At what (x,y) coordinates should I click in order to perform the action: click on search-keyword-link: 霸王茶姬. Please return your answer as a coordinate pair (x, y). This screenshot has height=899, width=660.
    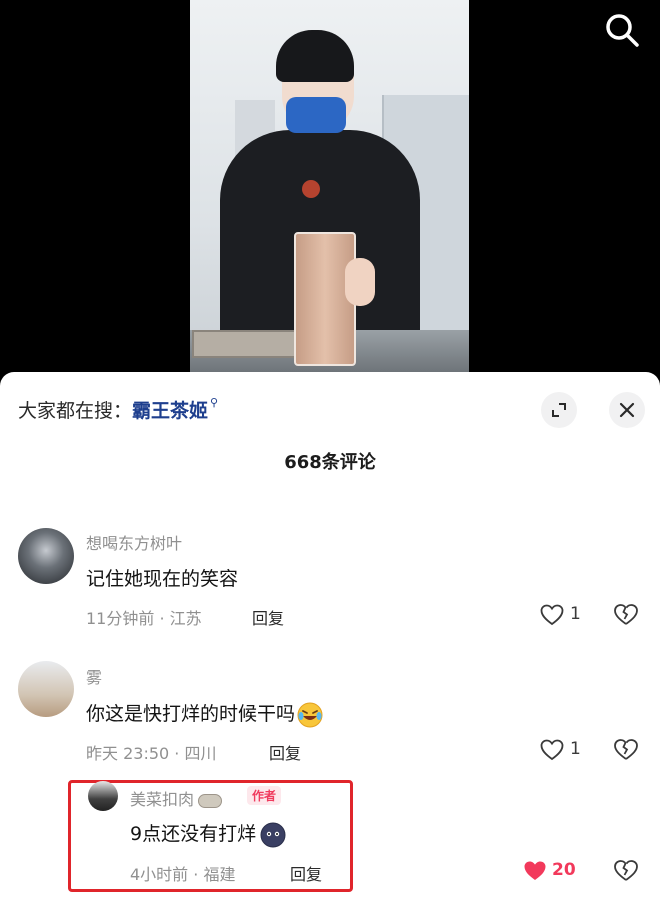
    Looking at the image, I should click on (170, 411).